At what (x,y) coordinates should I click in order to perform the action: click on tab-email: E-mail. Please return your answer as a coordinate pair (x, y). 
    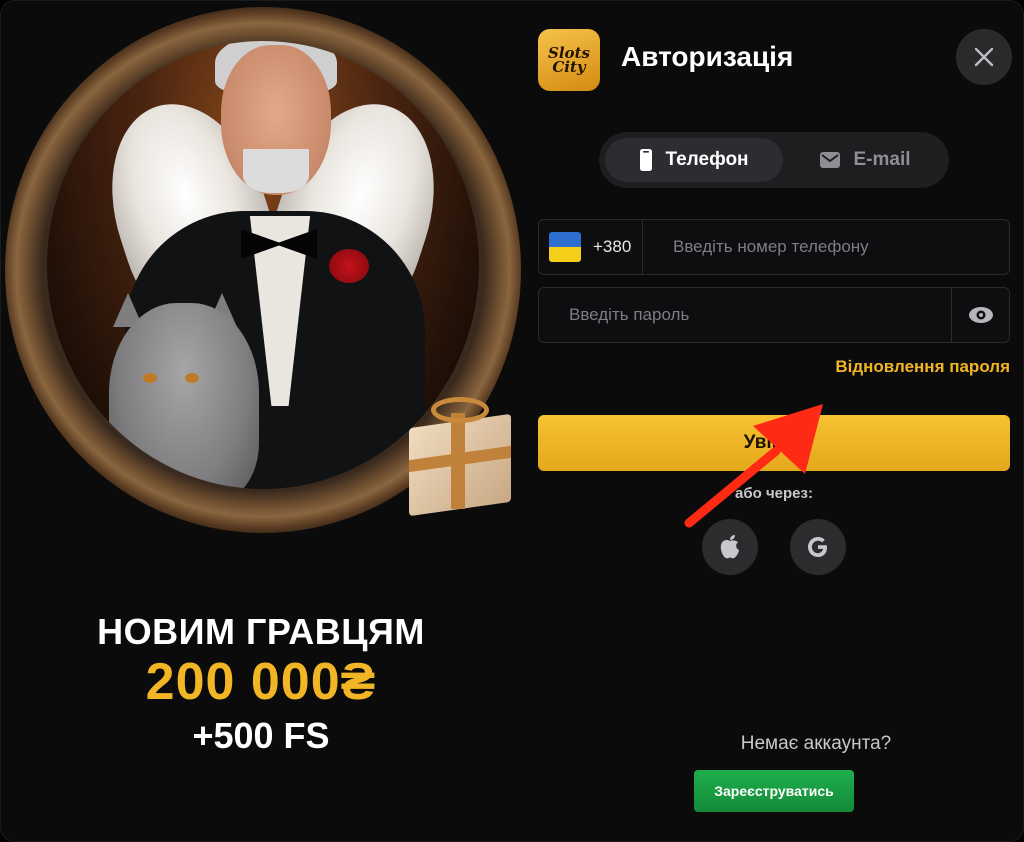
    Looking at the image, I should click on (865, 160).